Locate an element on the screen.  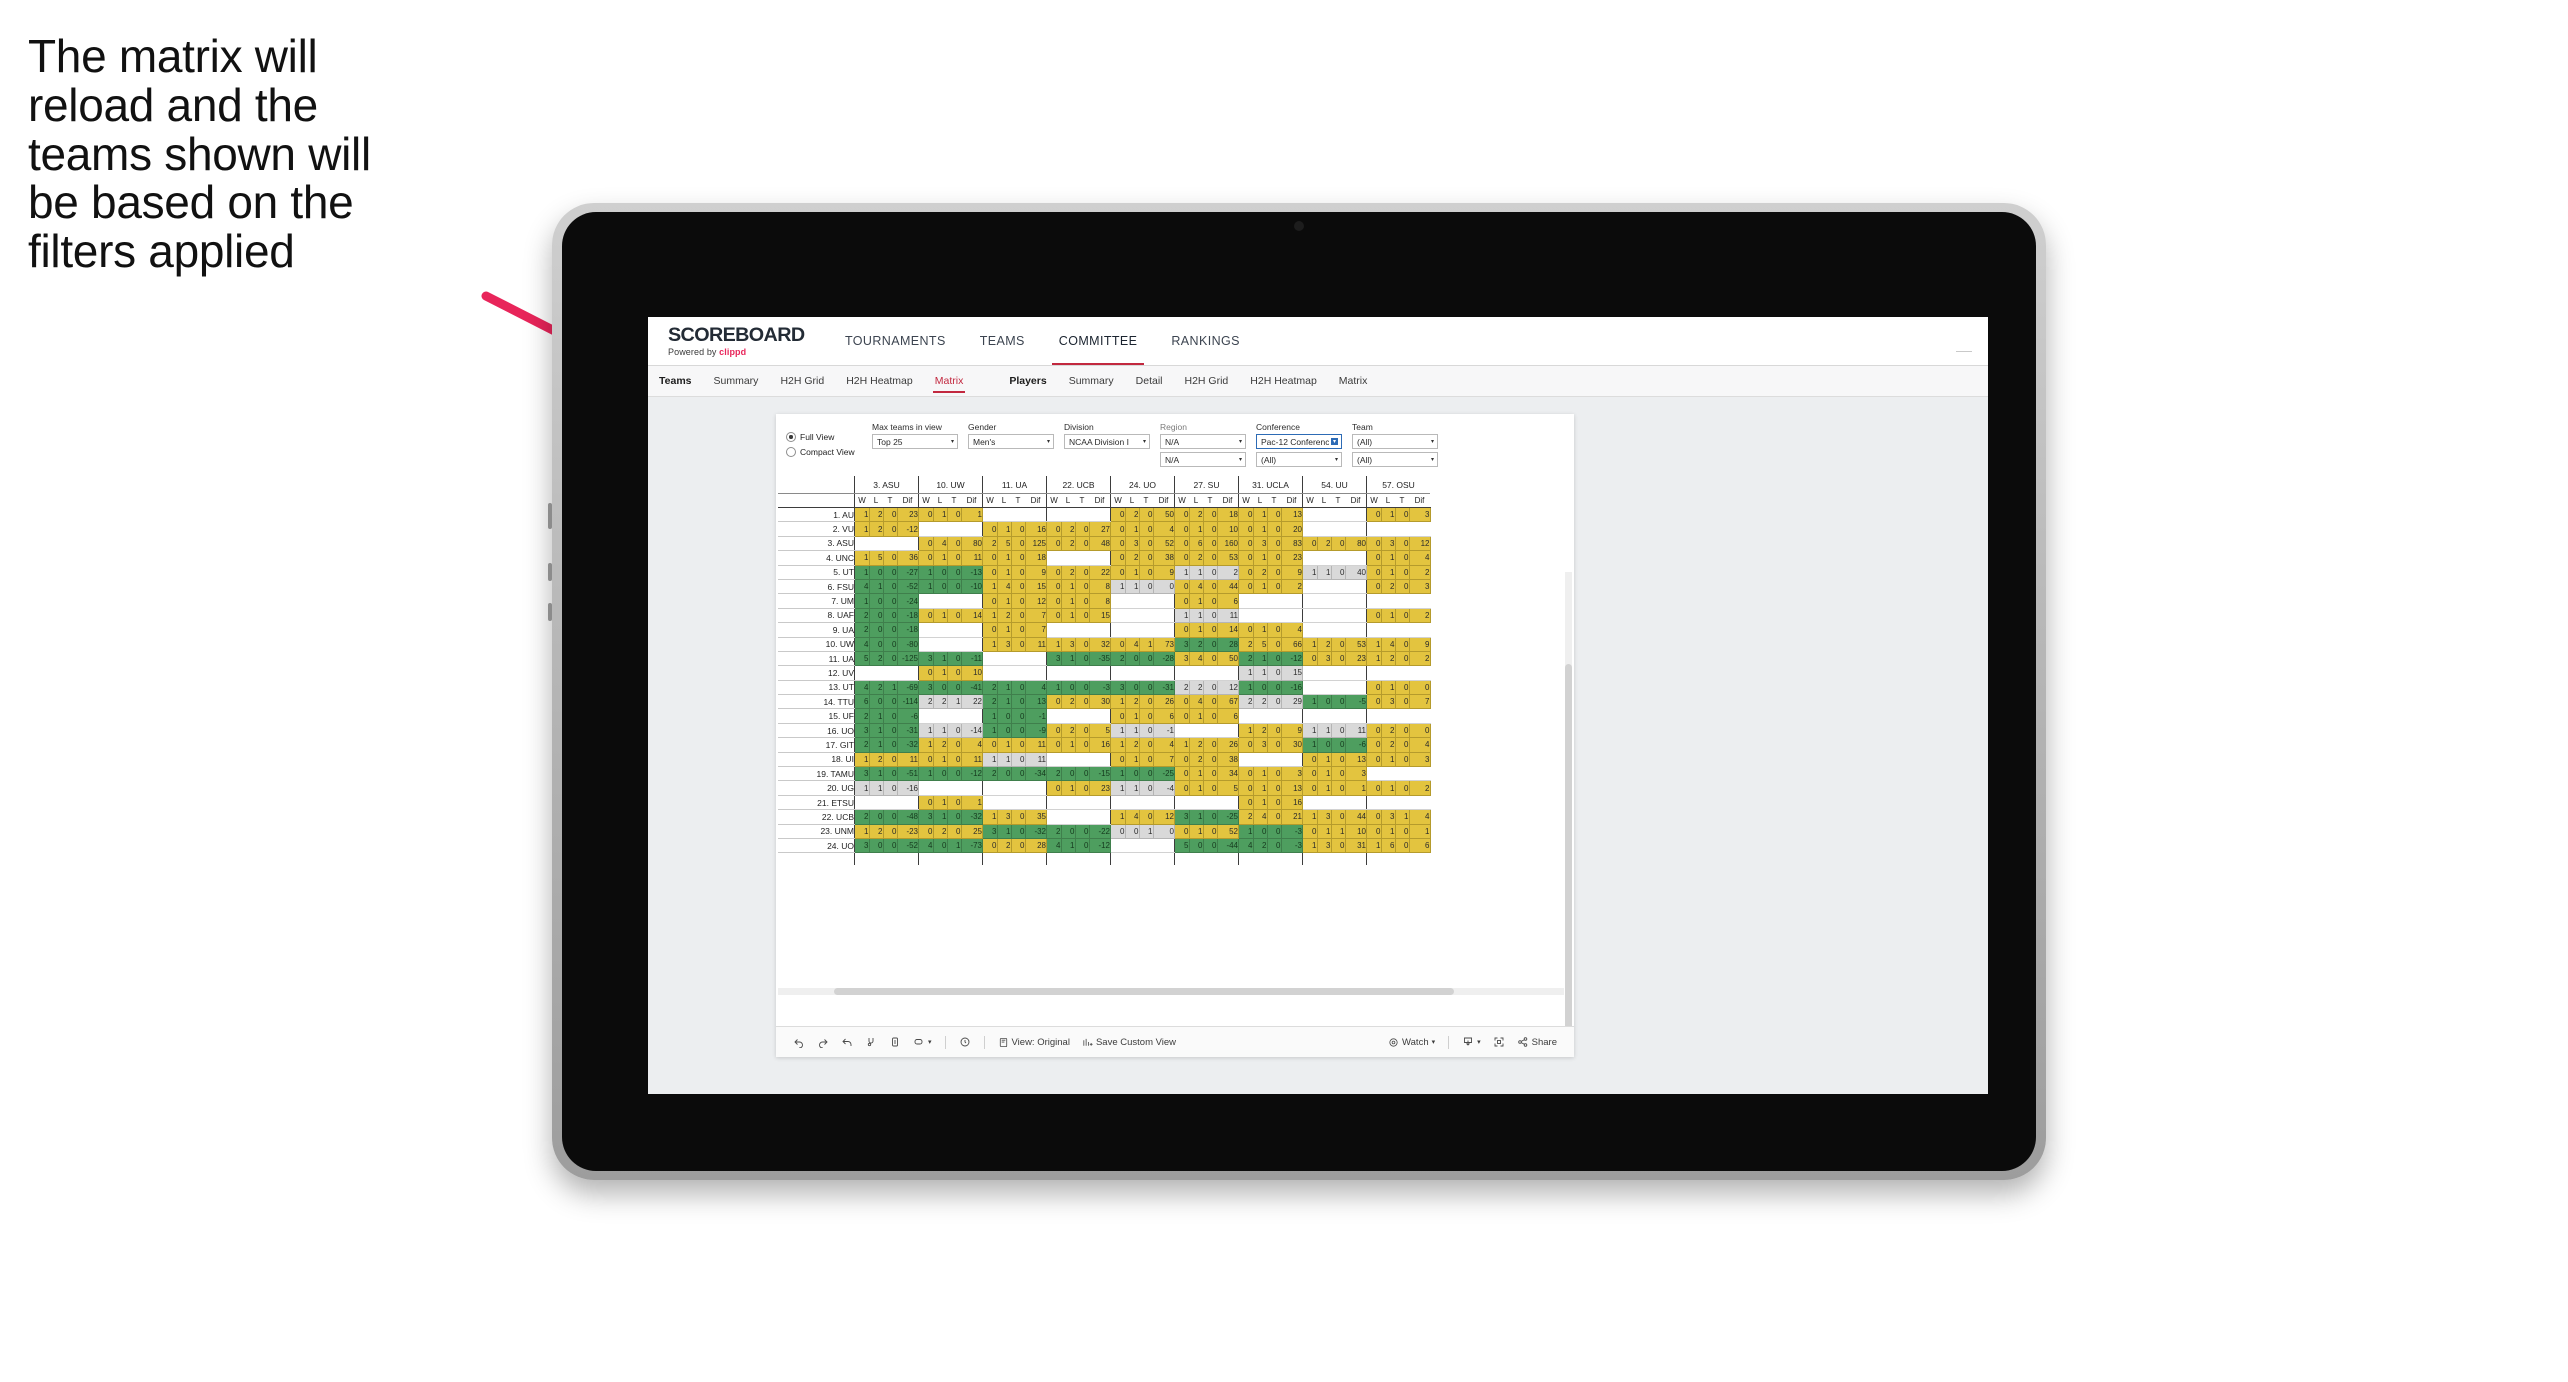
matrix-cell: -15 is located at coordinates (1099, 774).